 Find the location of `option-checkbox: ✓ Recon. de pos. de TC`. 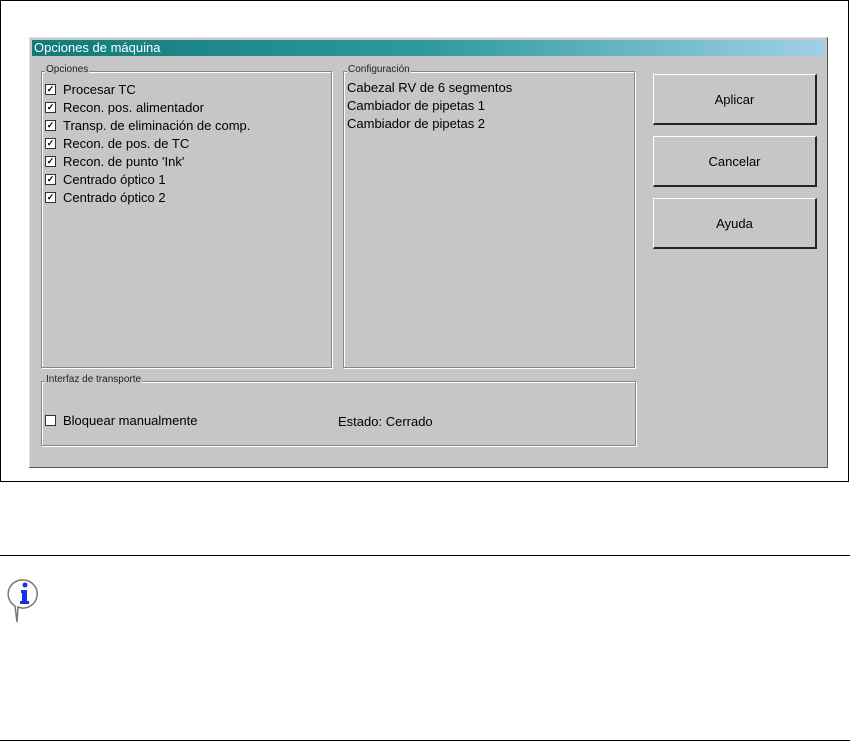

option-checkbox: ✓ Recon. de pos. de TC is located at coordinates (117, 143).